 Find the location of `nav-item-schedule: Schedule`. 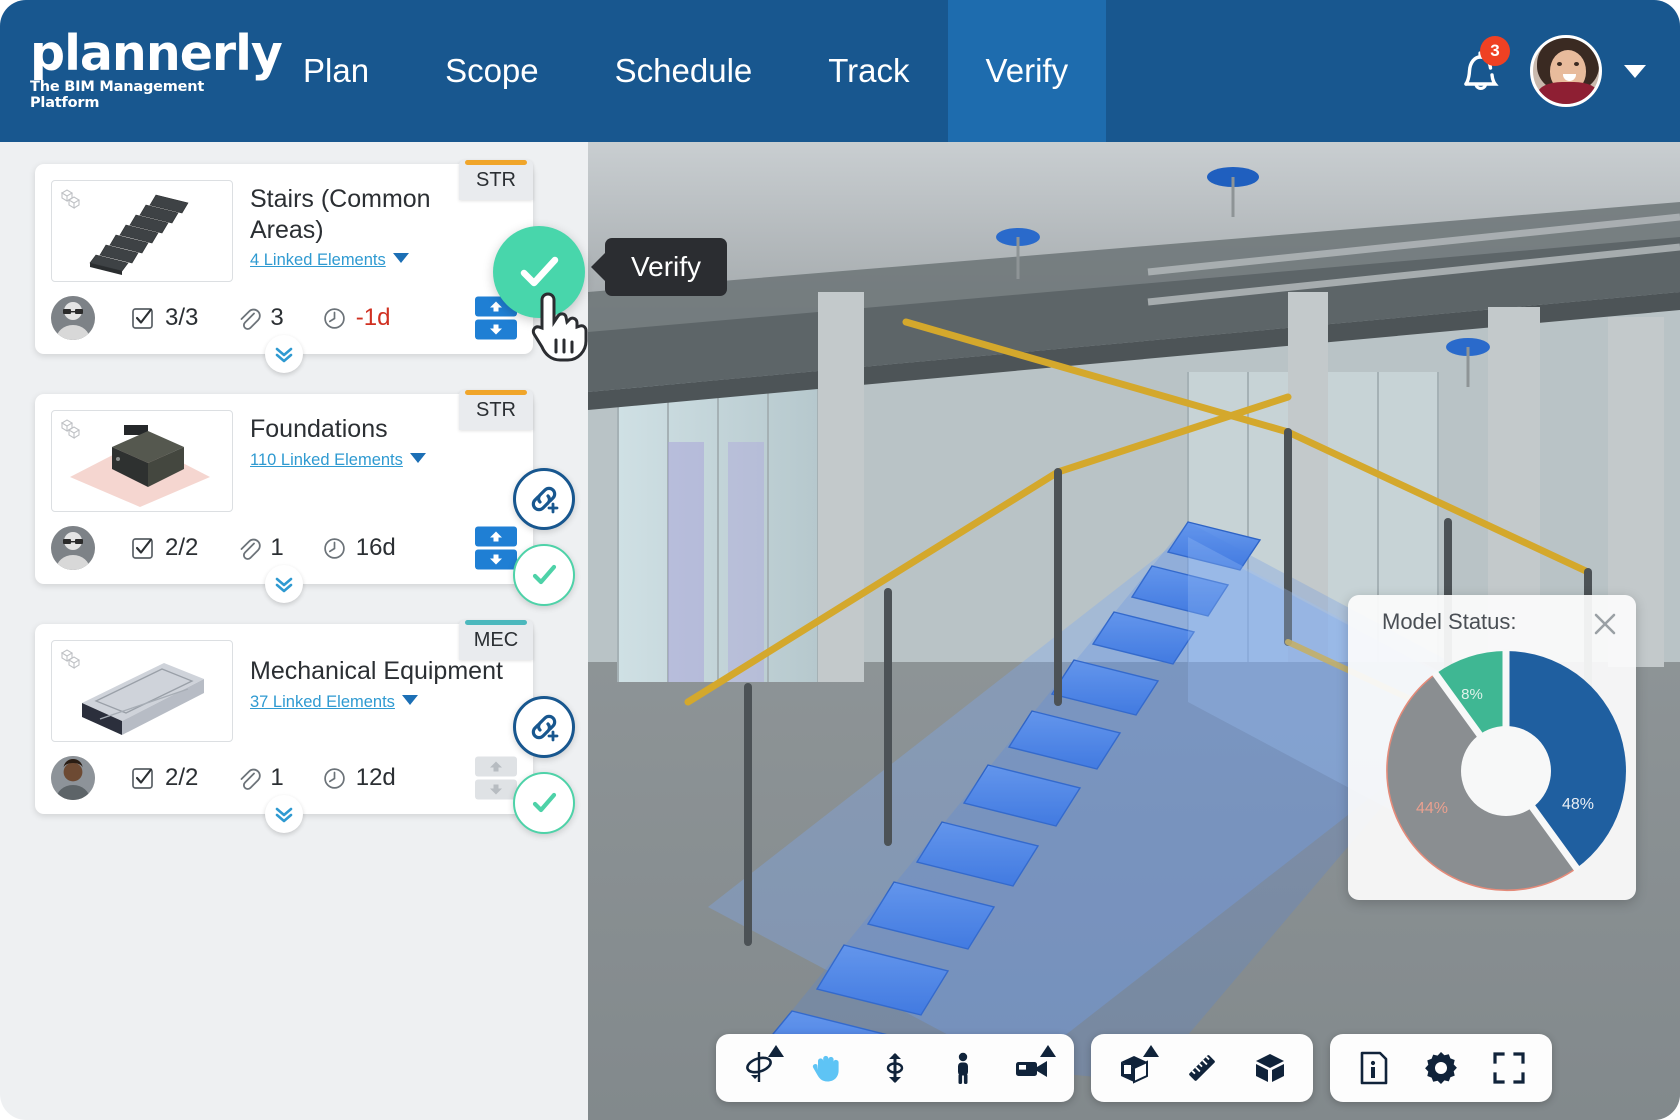

nav-item-schedule: Schedule is located at coordinates (684, 71).